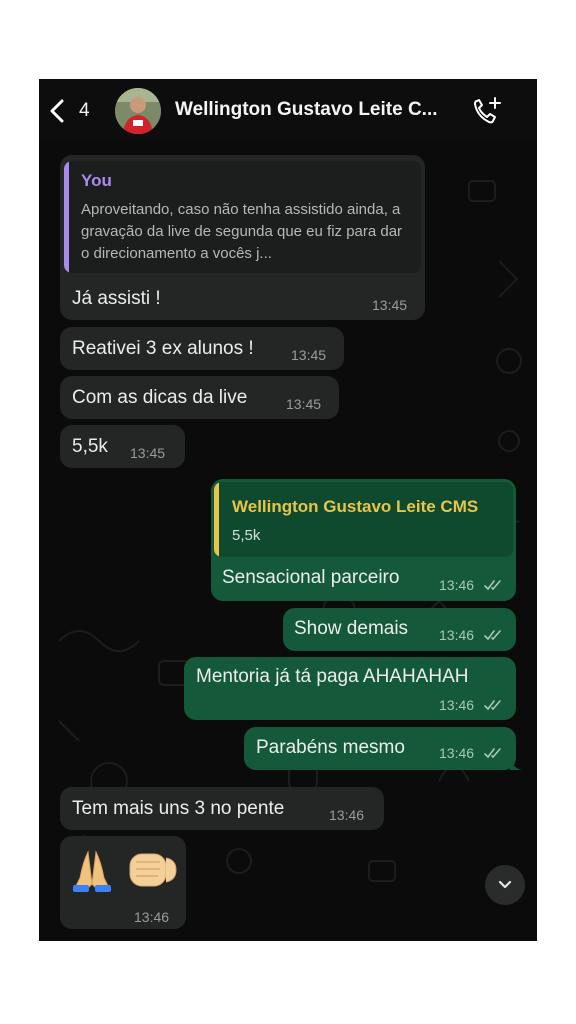 The height and width of the screenshot is (1024, 576). What do you see at coordinates (160, 397) in the screenshot?
I see `message-text: Com as dicas da live` at bounding box center [160, 397].